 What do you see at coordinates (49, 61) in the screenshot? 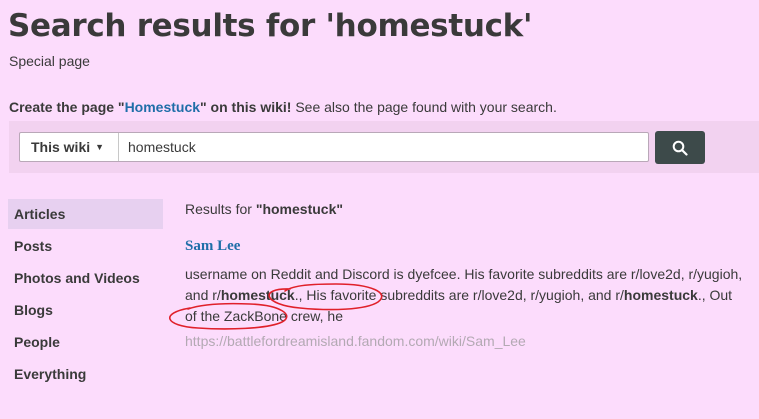
I see `page-subtitle: Special page` at bounding box center [49, 61].